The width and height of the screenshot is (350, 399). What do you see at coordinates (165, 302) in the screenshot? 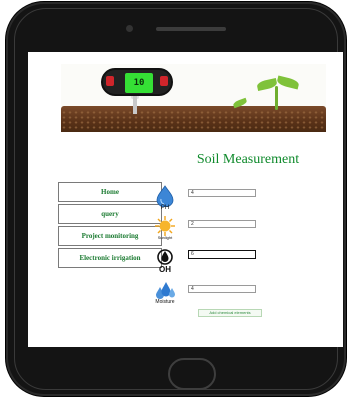
I see `moisture-label: Moisture` at bounding box center [165, 302].